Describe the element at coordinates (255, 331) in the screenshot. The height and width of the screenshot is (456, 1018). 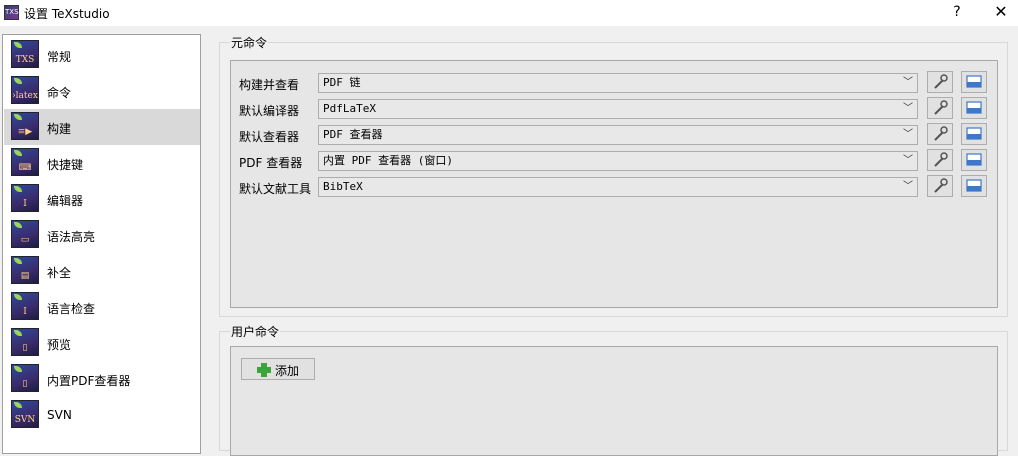
I see `user-commands-title: 用户命令` at that location.